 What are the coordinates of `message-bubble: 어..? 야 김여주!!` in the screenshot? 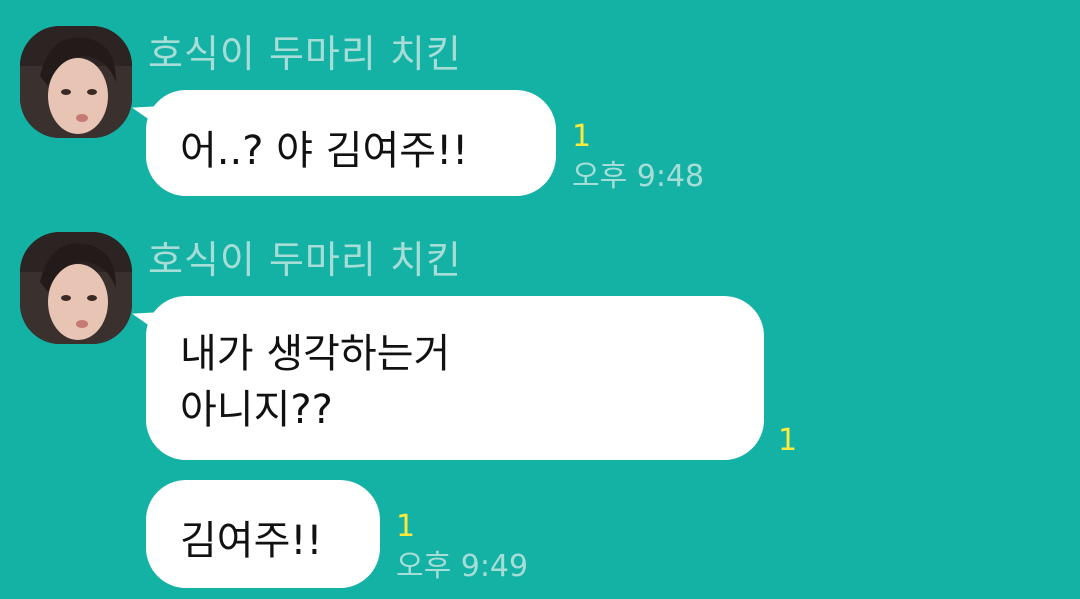 It's located at (351, 143).